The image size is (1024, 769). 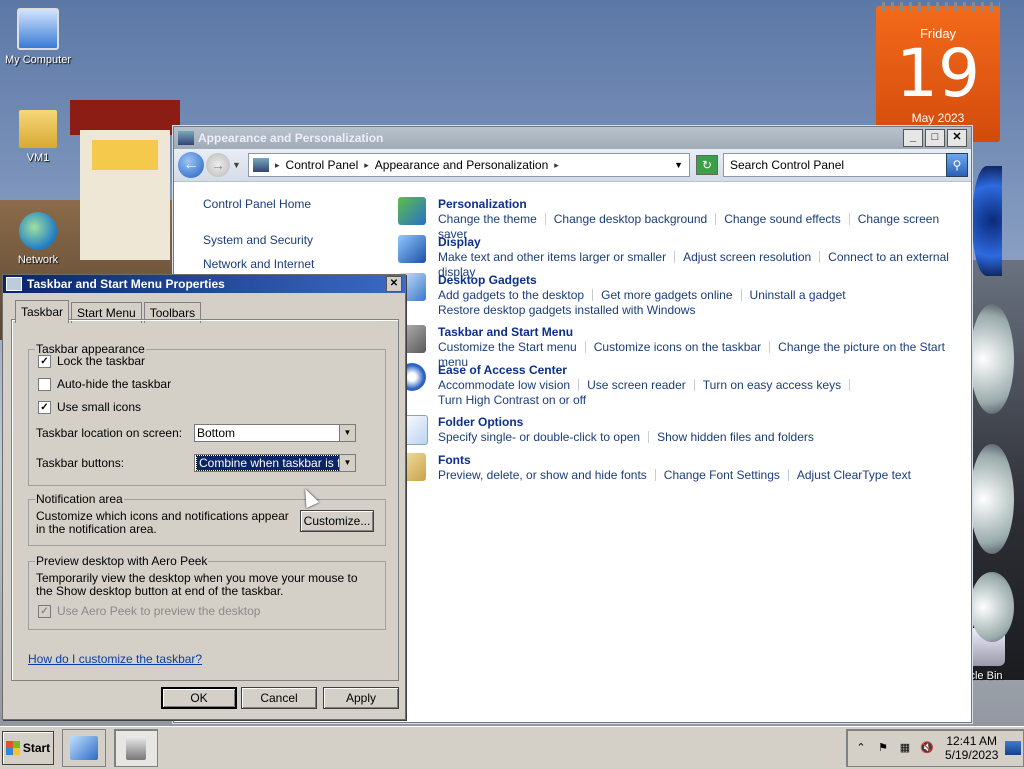 I want to click on window-controls: _ □ ✕, so click(x=935, y=138).